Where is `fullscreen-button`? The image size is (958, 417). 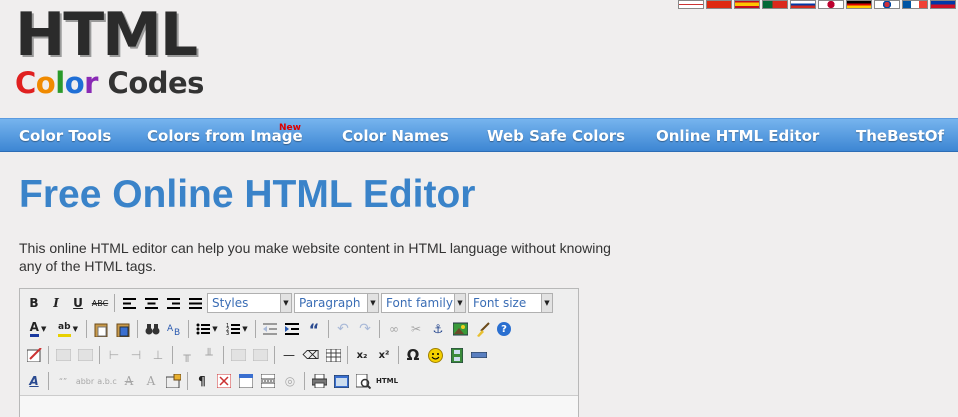
fullscreen-button is located at coordinates (341, 381).